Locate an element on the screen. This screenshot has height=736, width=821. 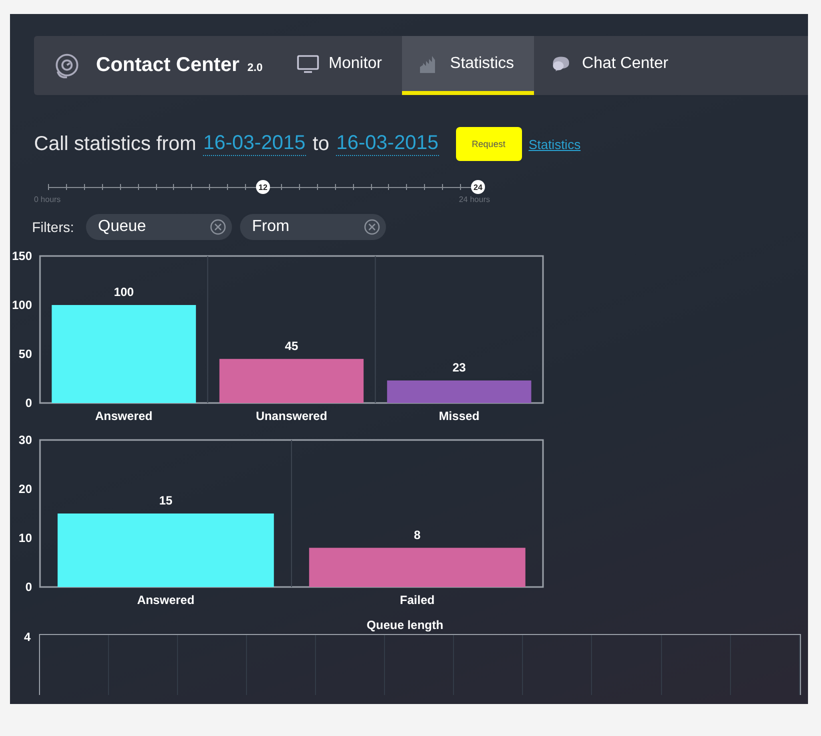
y-tick-label: 10 is located at coordinates (25, 538).